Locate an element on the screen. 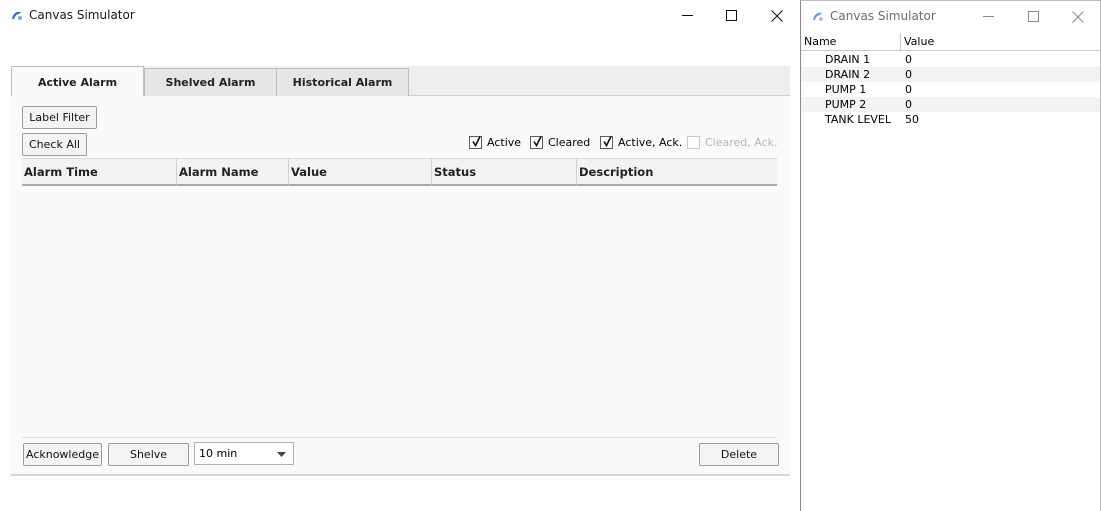  shelve-duration-select: 10 min is located at coordinates (244, 453).